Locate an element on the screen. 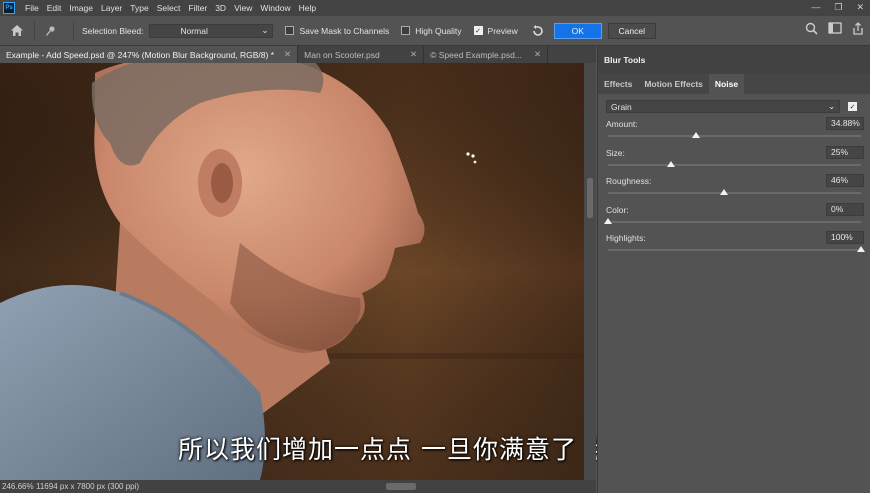  minimize-icon: — is located at coordinates (815, 7).